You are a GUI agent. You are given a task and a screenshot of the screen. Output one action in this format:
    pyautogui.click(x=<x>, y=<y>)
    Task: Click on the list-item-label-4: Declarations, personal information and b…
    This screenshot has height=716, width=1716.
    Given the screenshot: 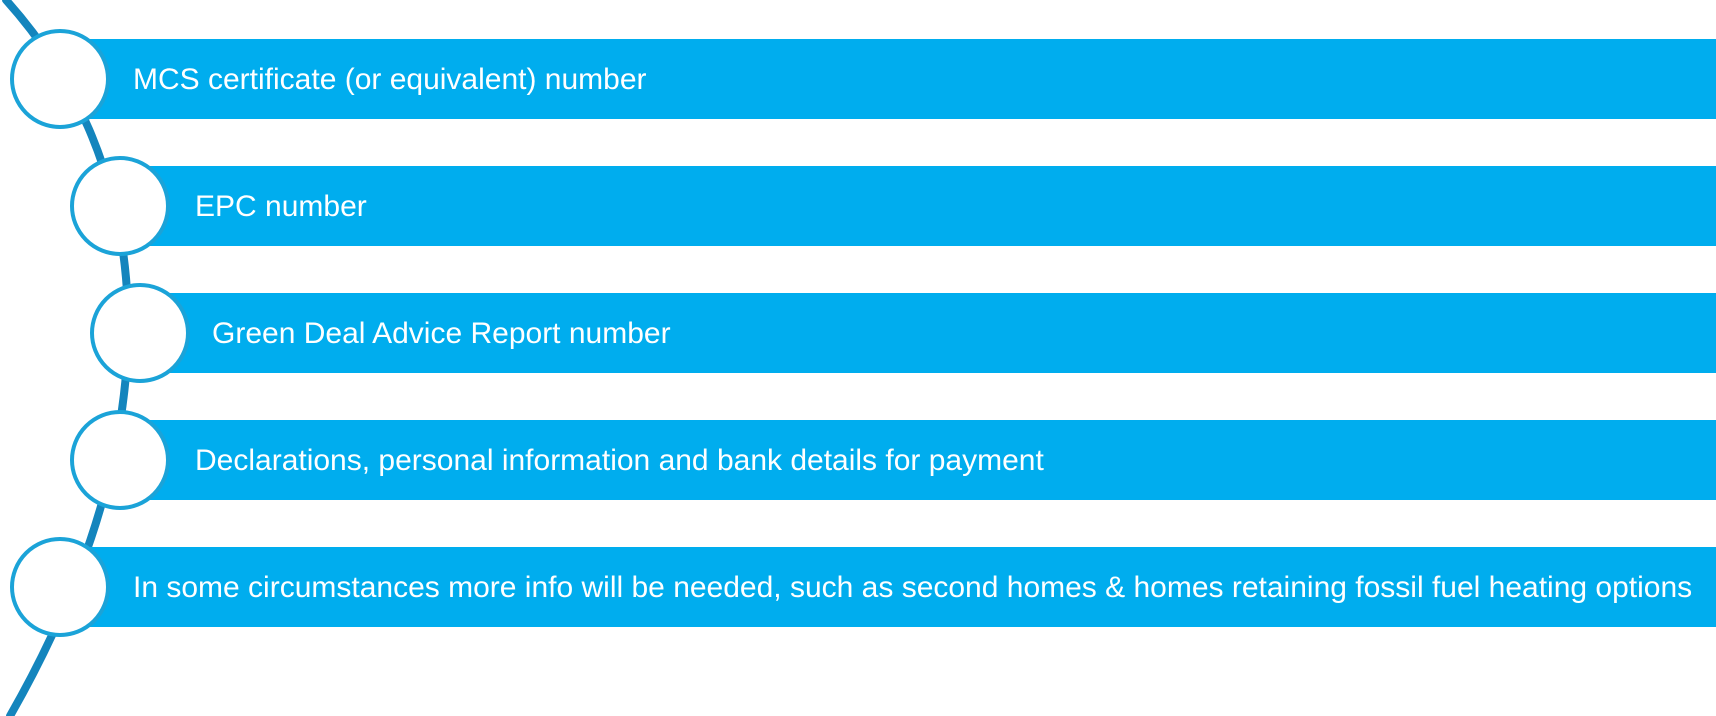 What is the action you would take?
    pyautogui.click(x=619, y=460)
    